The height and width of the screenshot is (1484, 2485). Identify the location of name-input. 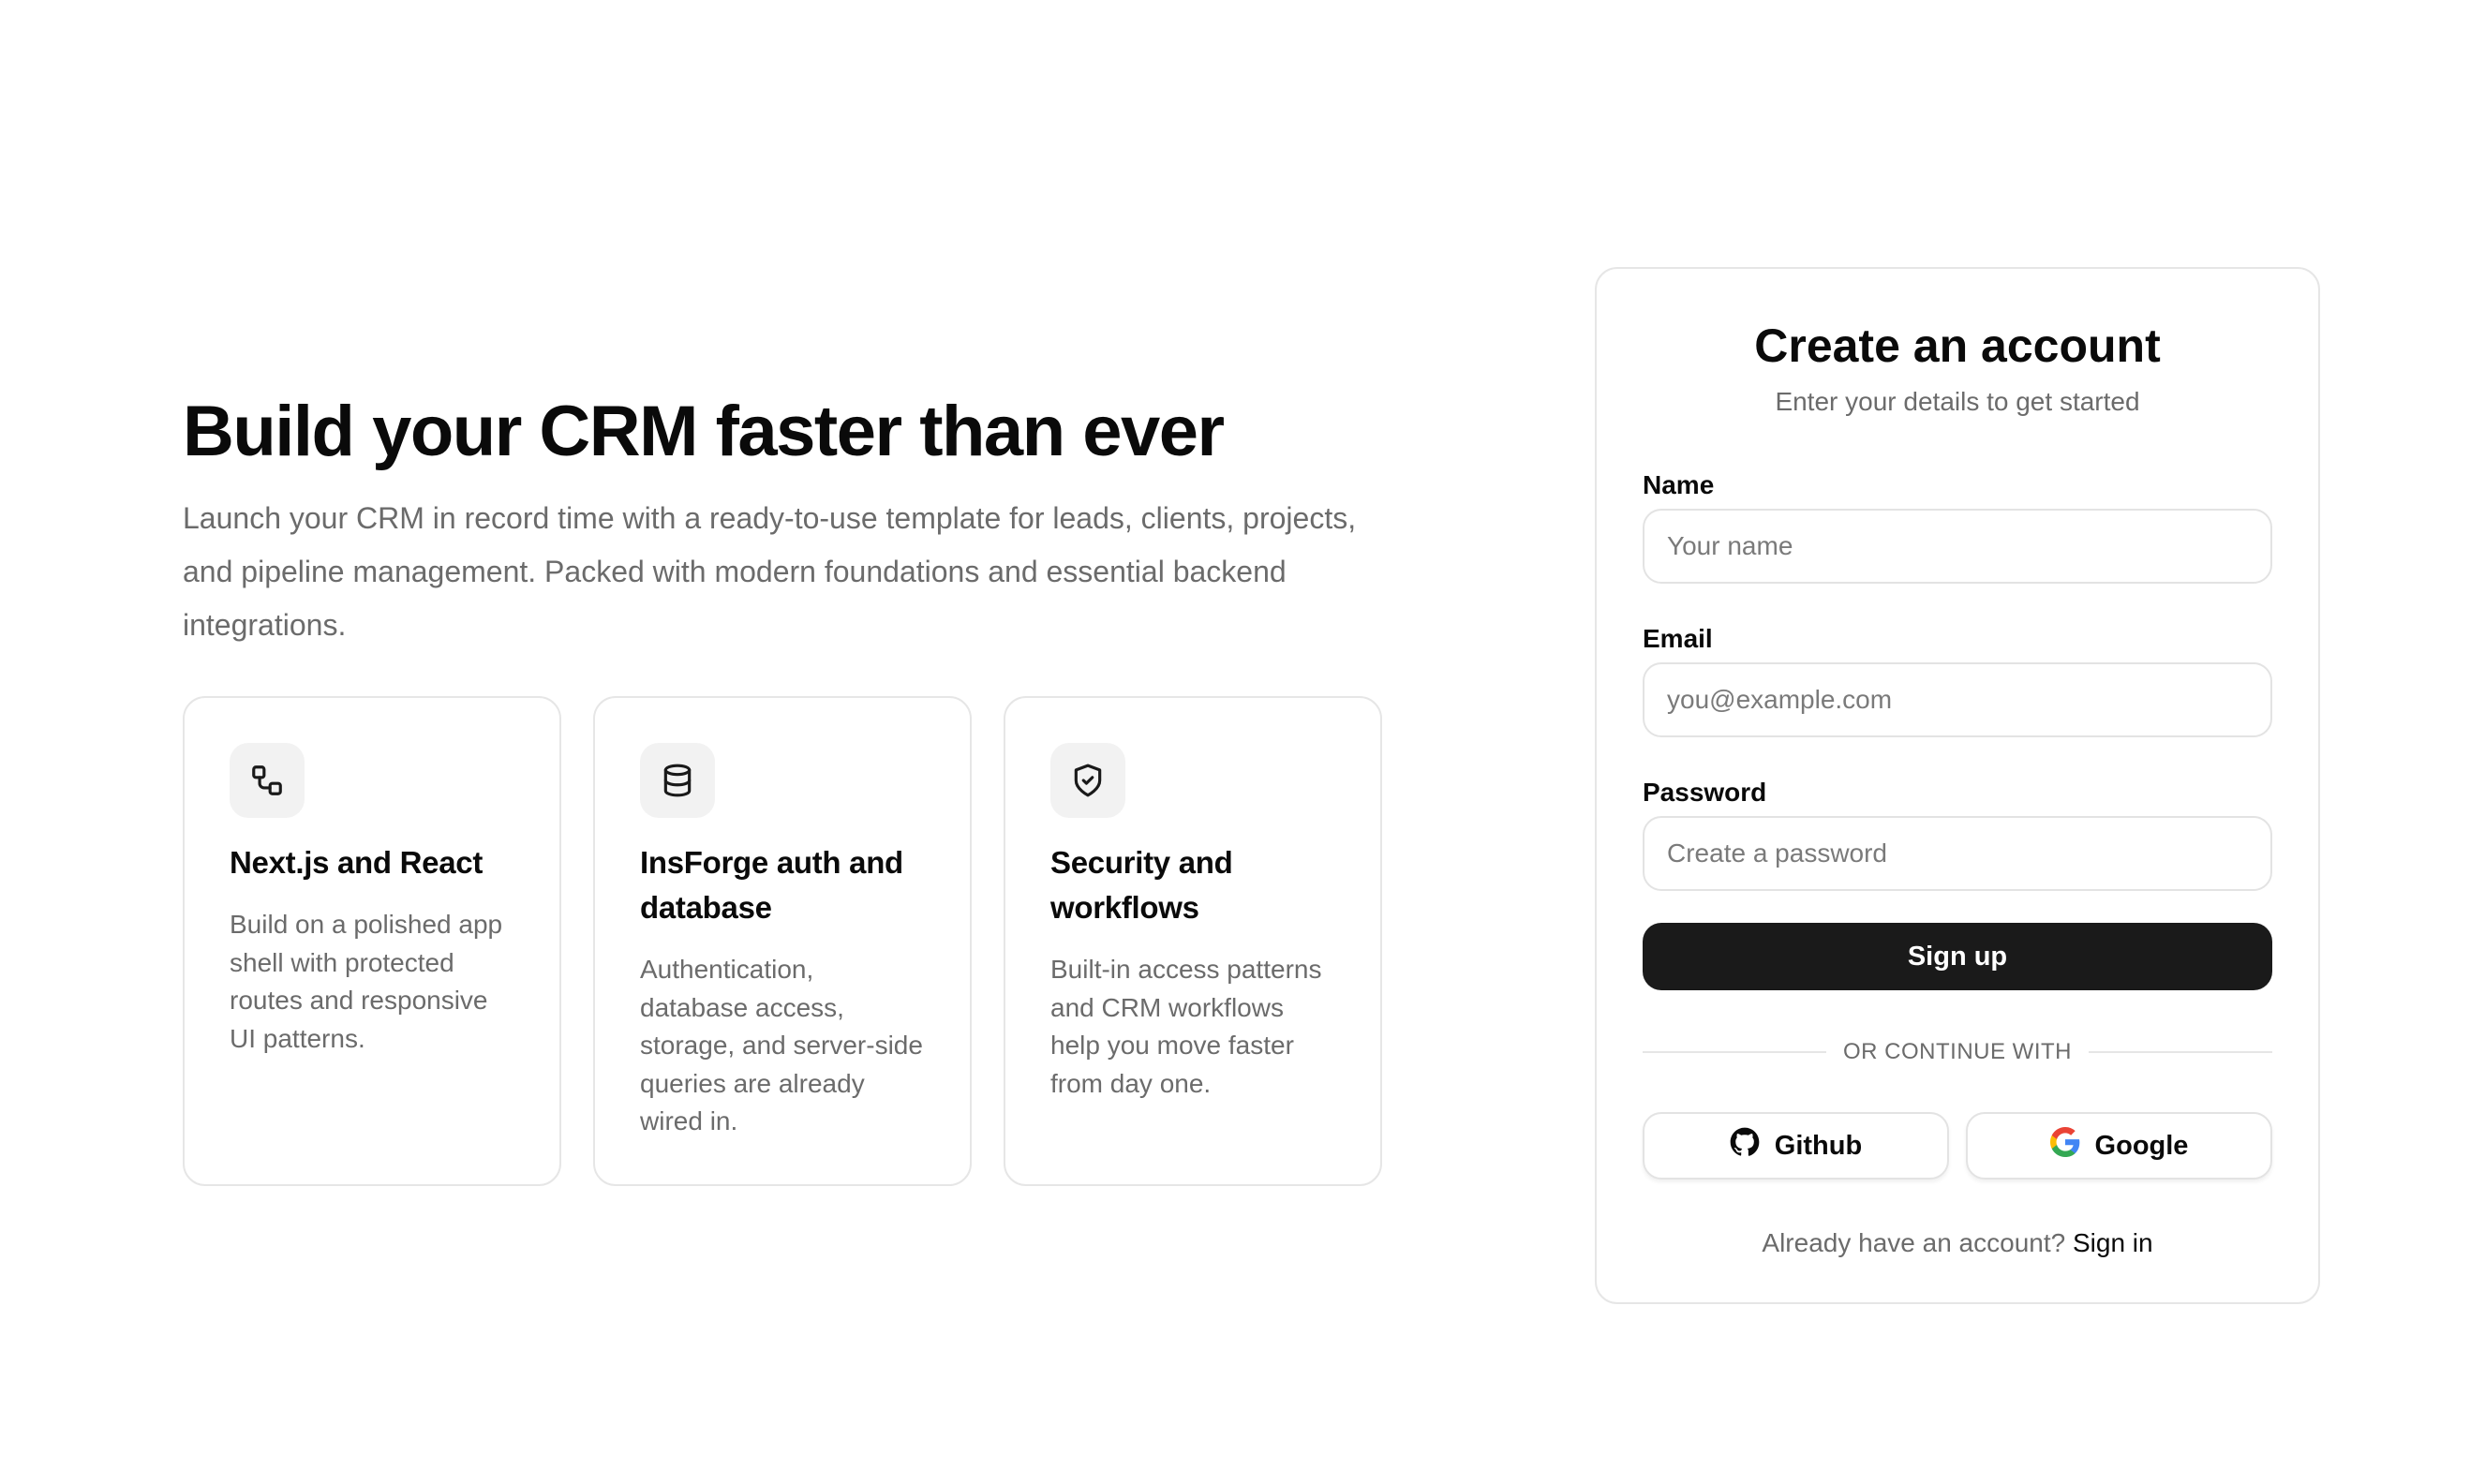
(1957, 546).